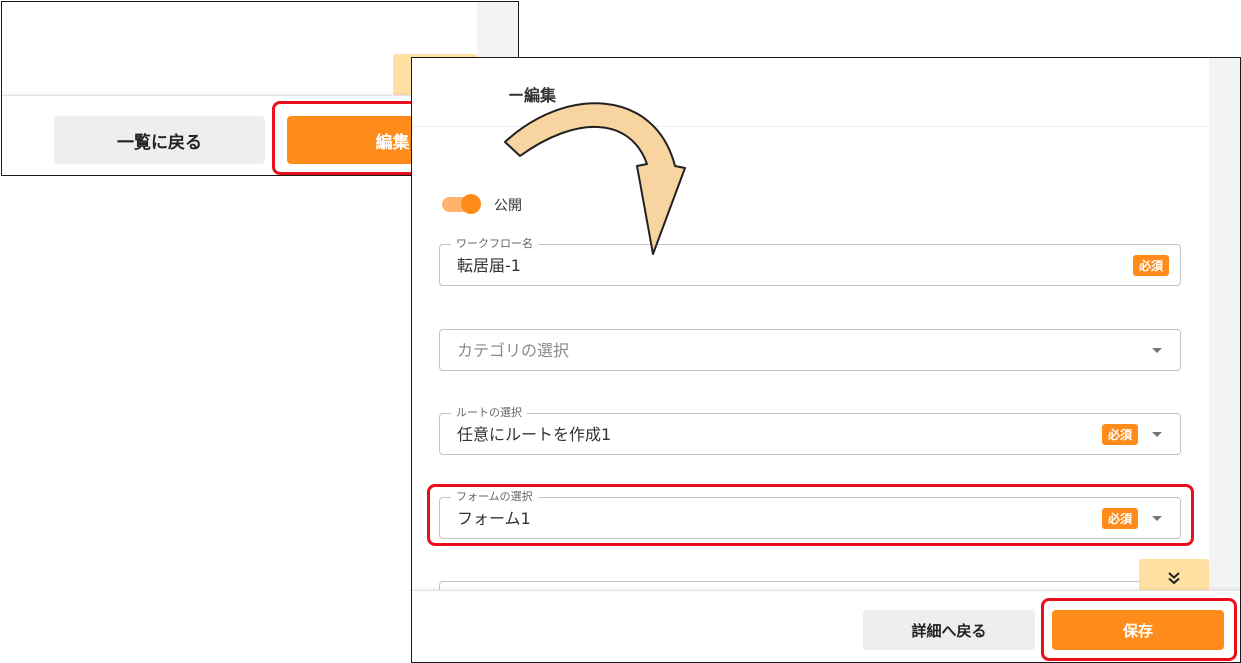  Describe the element at coordinates (159, 140) in the screenshot. I see `back-to-list-button: 一覧に戻る` at that location.